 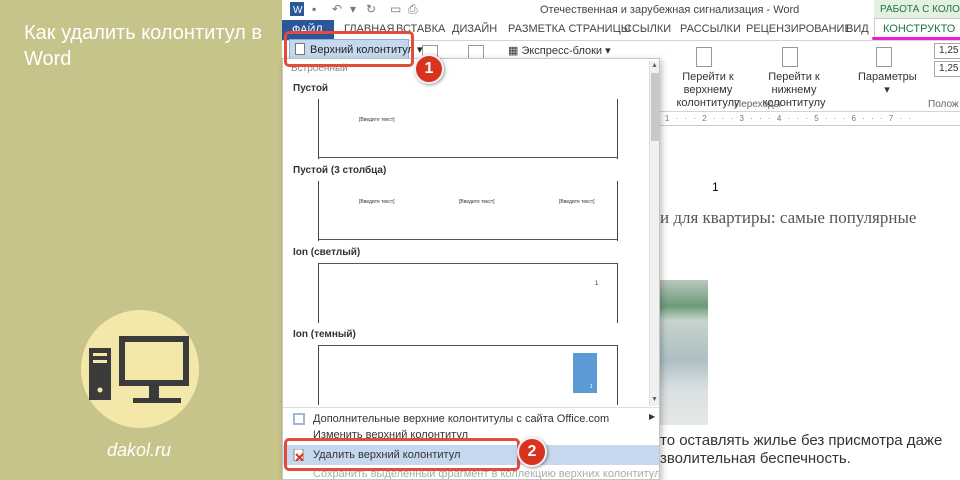 I want to click on office-online-icon, so click(x=299, y=419).